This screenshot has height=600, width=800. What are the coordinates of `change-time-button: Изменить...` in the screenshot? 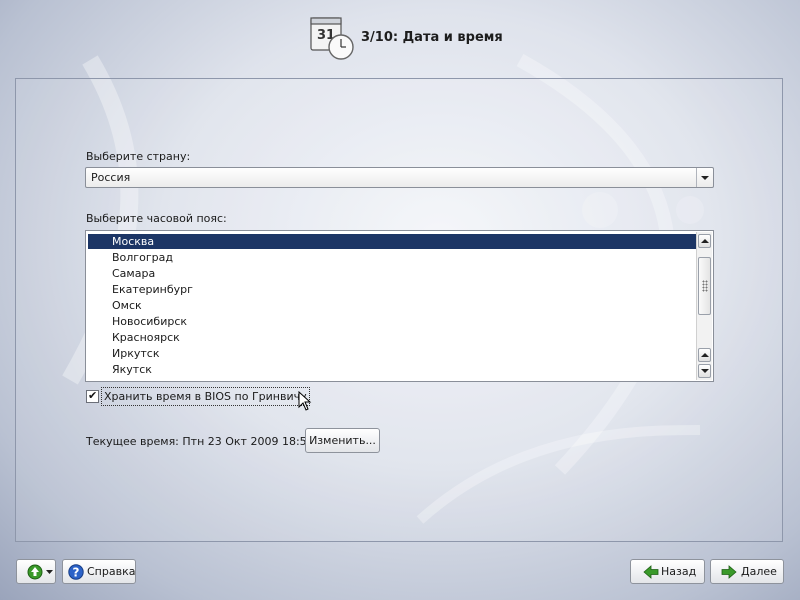 It's located at (342, 440).